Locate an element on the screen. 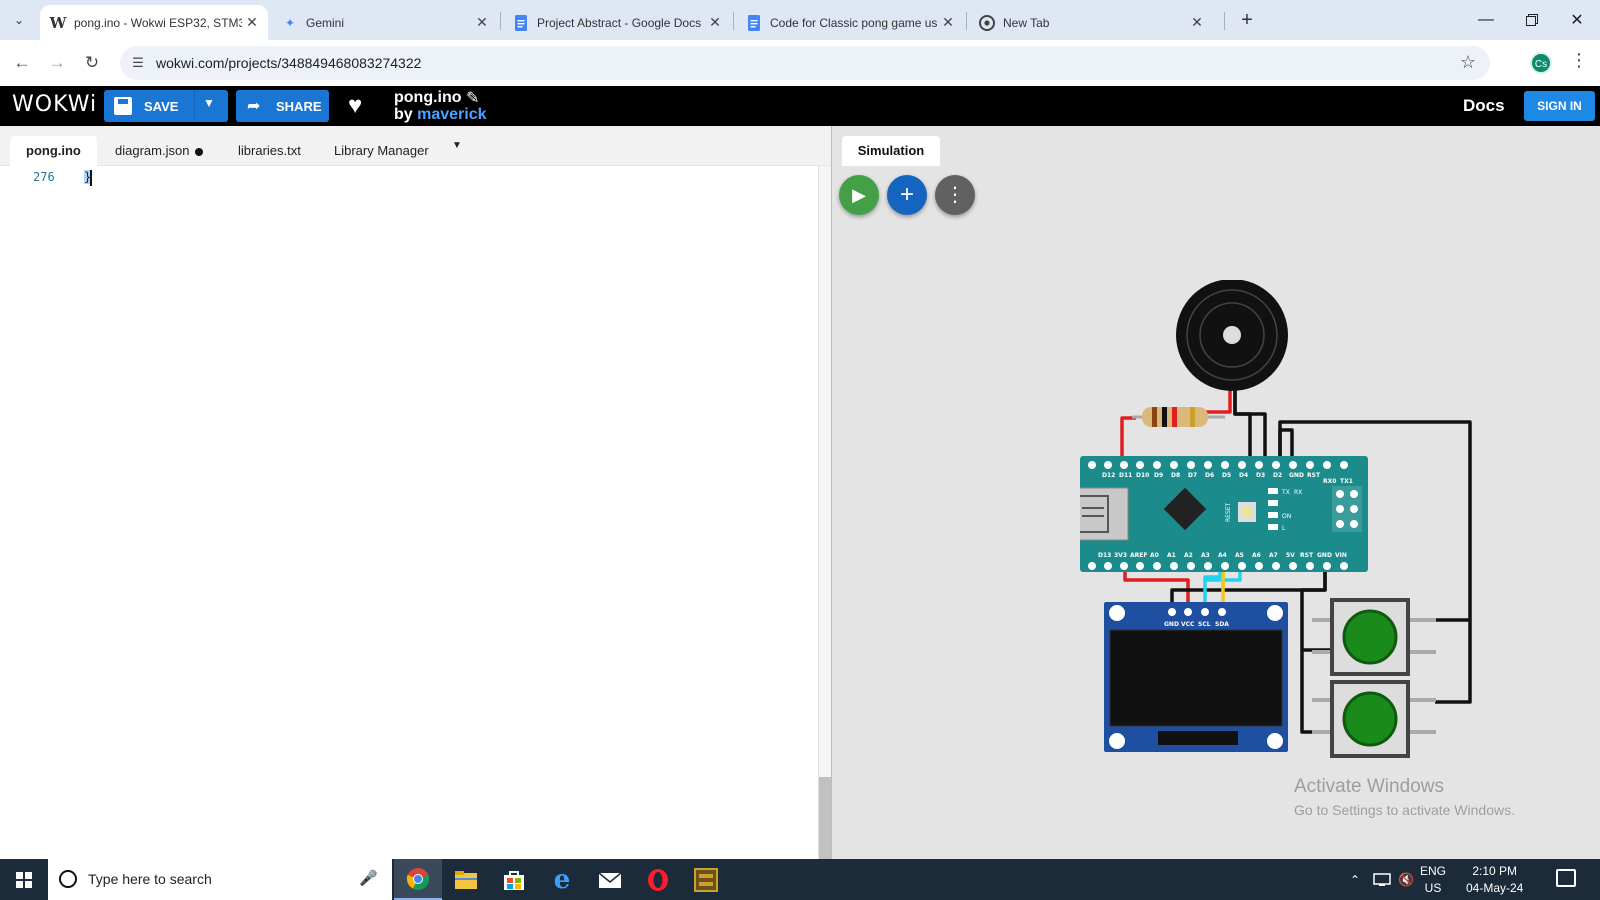  oled-display: GND VCC SCL SDA is located at coordinates (1196, 677).